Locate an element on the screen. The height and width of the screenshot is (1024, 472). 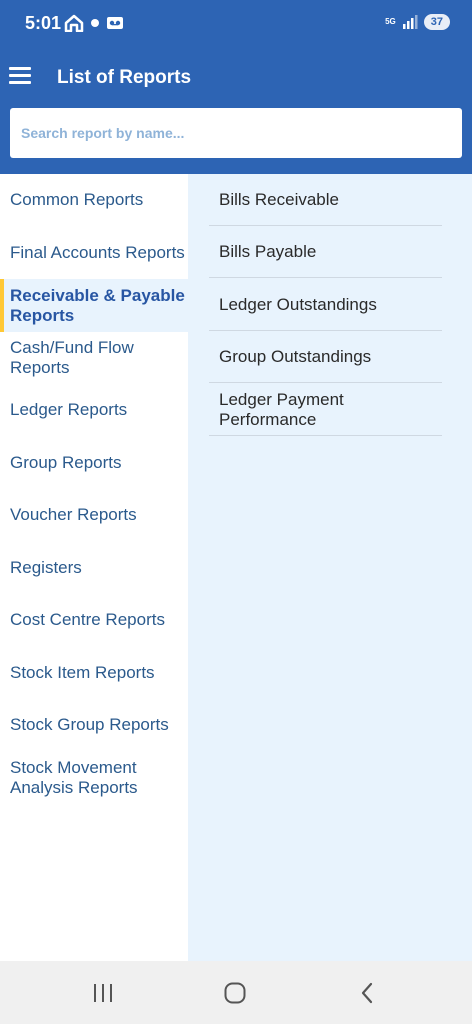
recent-apps-button is located at coordinates (103, 993).